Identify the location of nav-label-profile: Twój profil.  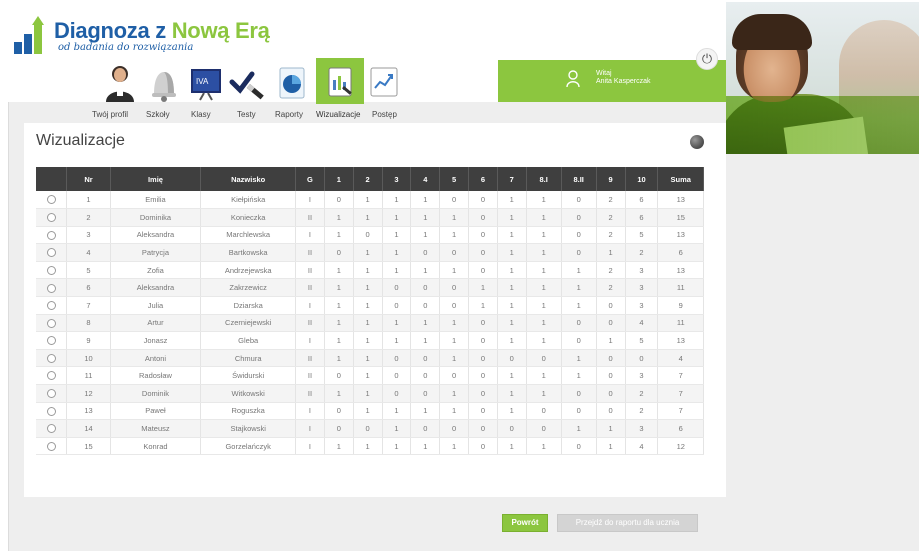
(110, 114).